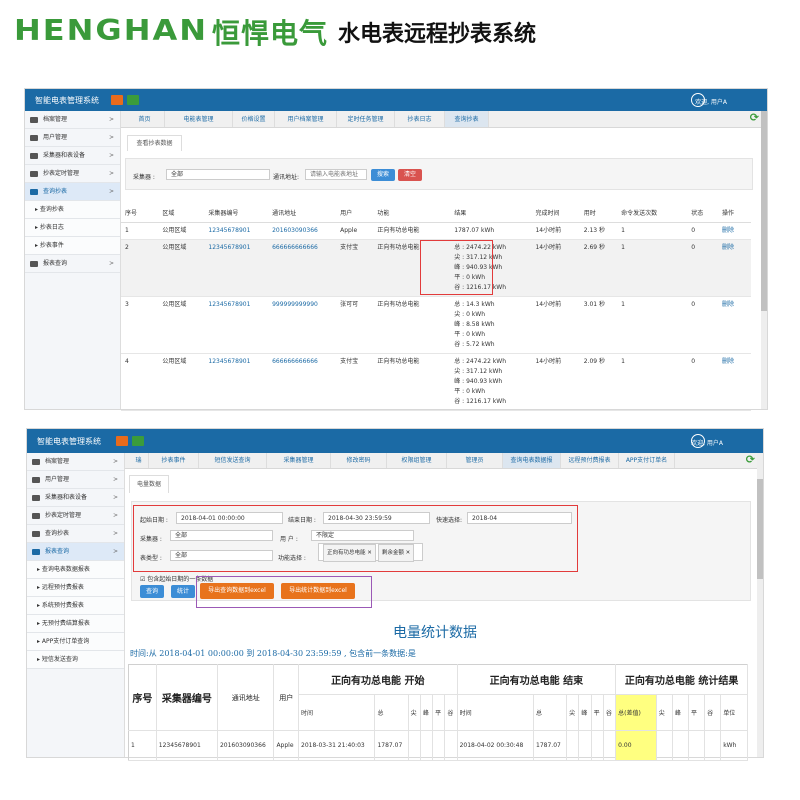 This screenshot has height=800, width=800. I want to click on col-no: 序号, so click(142, 697).